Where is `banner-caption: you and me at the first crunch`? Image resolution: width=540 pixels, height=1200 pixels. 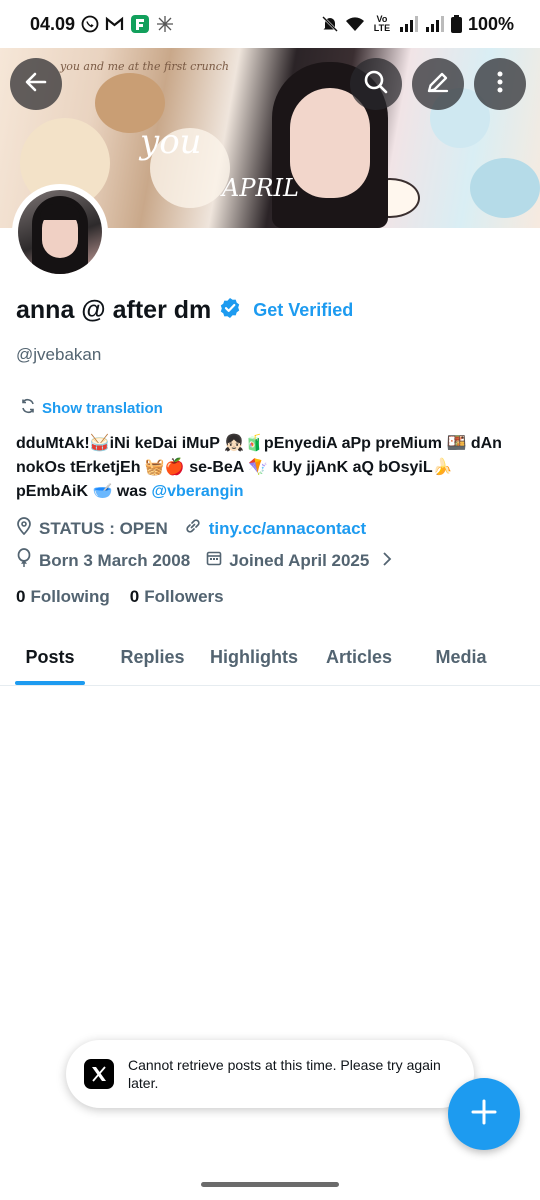
banner-caption: you and me at the first crunch is located at coordinates (145, 66).